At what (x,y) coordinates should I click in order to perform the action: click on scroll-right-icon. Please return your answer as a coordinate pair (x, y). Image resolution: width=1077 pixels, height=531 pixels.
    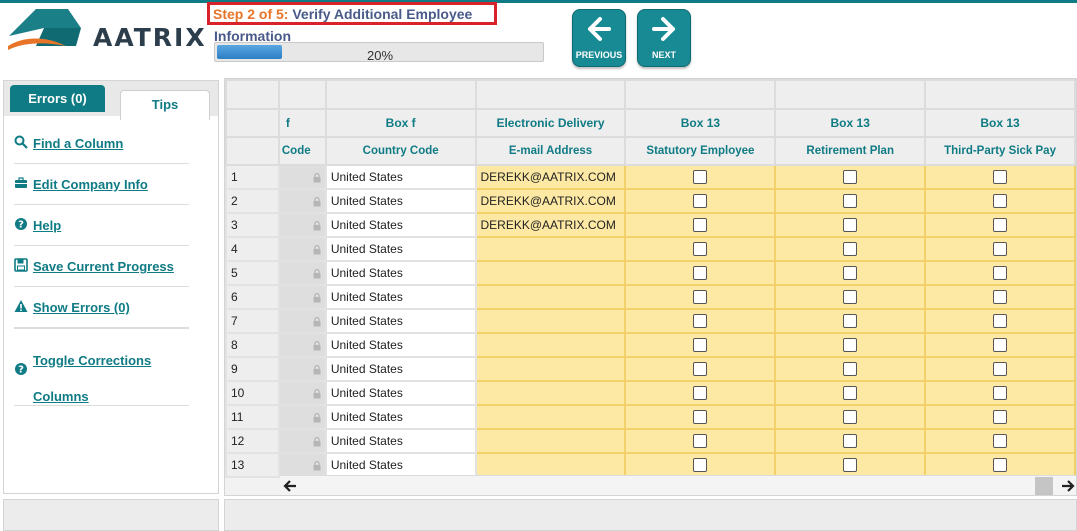
    Looking at the image, I should click on (1067, 486).